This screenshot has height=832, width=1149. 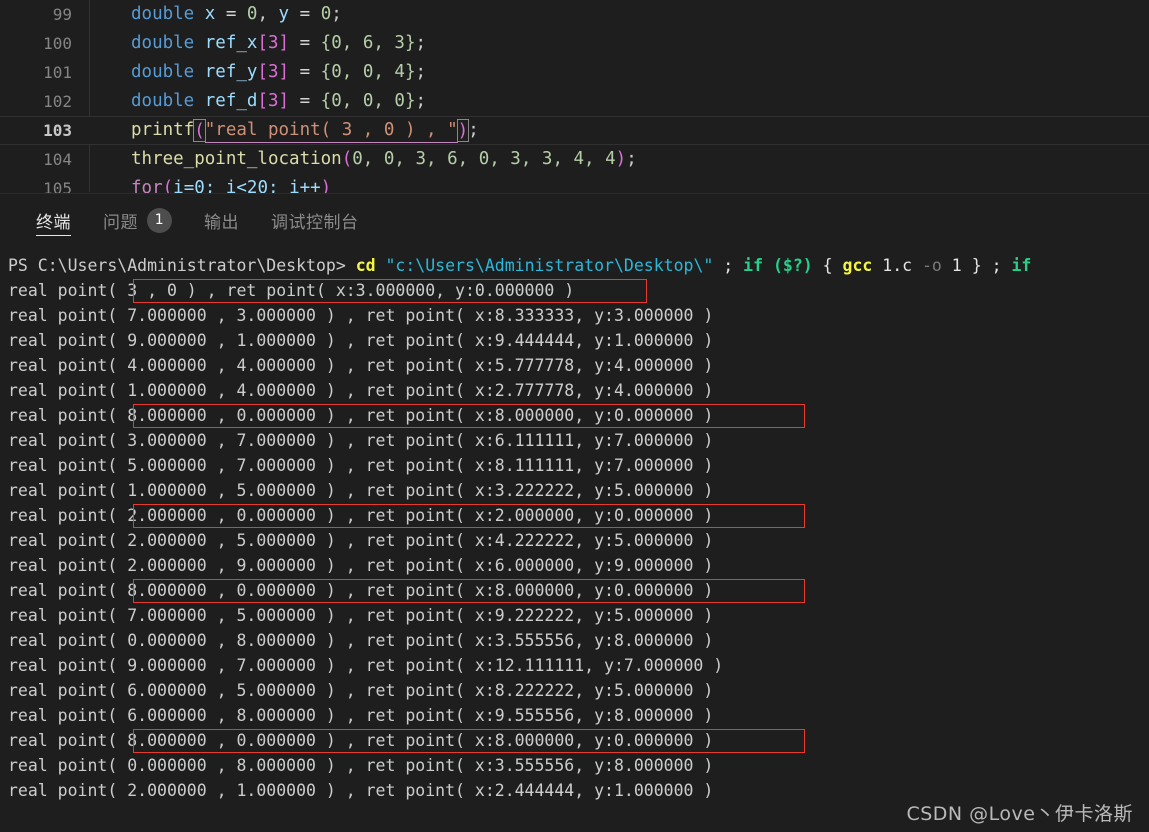 What do you see at coordinates (574, 14) in the screenshot?
I see `code-line-99: 99 double x = 0, y = 0;` at bounding box center [574, 14].